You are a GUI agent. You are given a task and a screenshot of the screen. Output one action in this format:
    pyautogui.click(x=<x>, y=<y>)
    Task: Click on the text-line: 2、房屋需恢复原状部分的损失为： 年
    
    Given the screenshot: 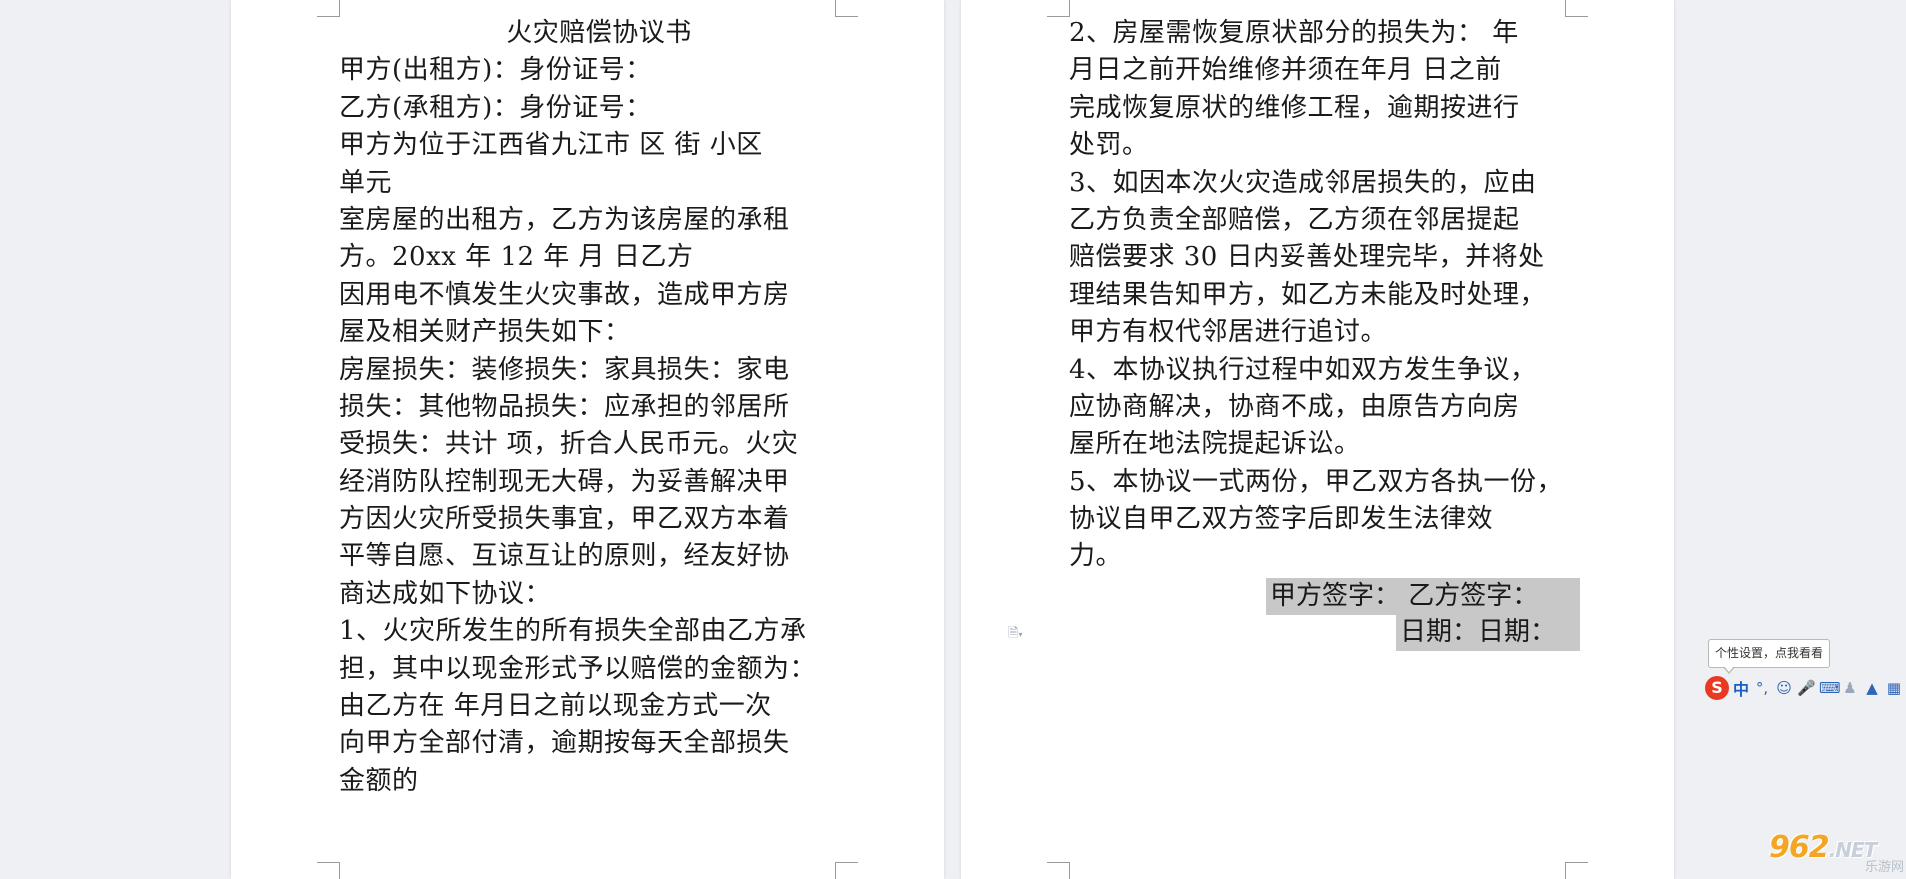 What is the action you would take?
    pyautogui.click(x=1294, y=33)
    